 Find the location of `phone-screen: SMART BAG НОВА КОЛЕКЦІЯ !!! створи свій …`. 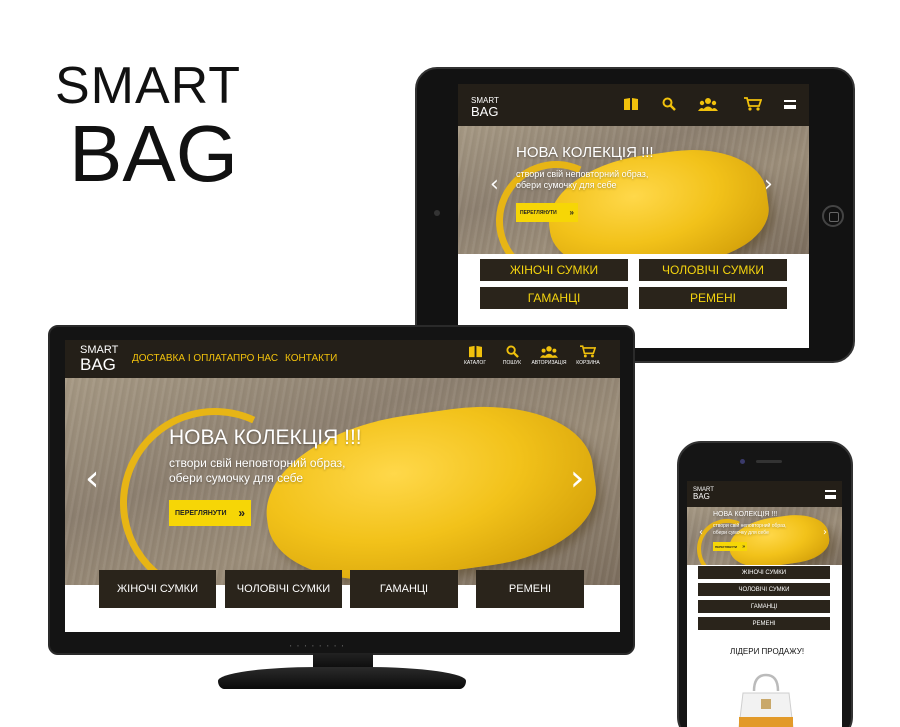

phone-screen: SMART BAG НОВА КОЛЕКЦІЯ !!! створи свій … is located at coordinates (764, 604).